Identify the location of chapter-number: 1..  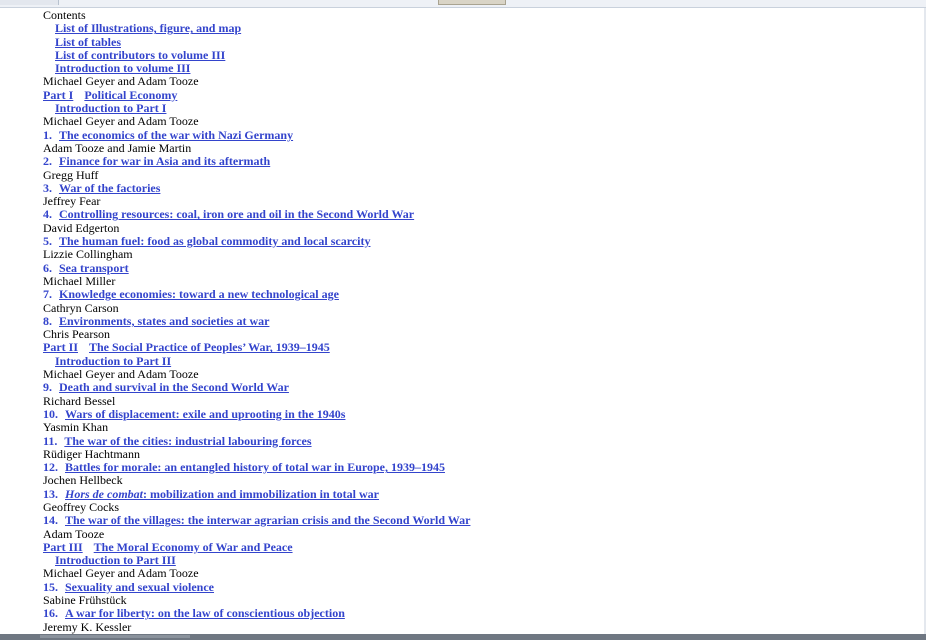
(47, 134).